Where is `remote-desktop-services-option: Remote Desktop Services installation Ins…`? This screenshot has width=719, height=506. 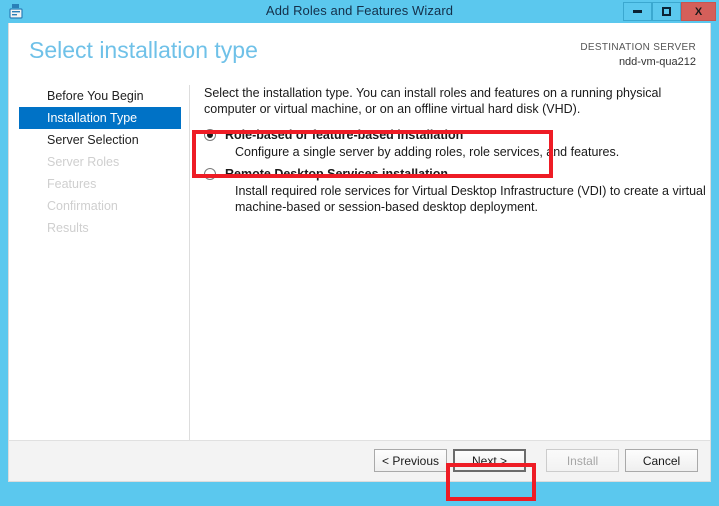 remote-desktop-services-option: Remote Desktop Services installation Ins… is located at coordinates (455, 190).